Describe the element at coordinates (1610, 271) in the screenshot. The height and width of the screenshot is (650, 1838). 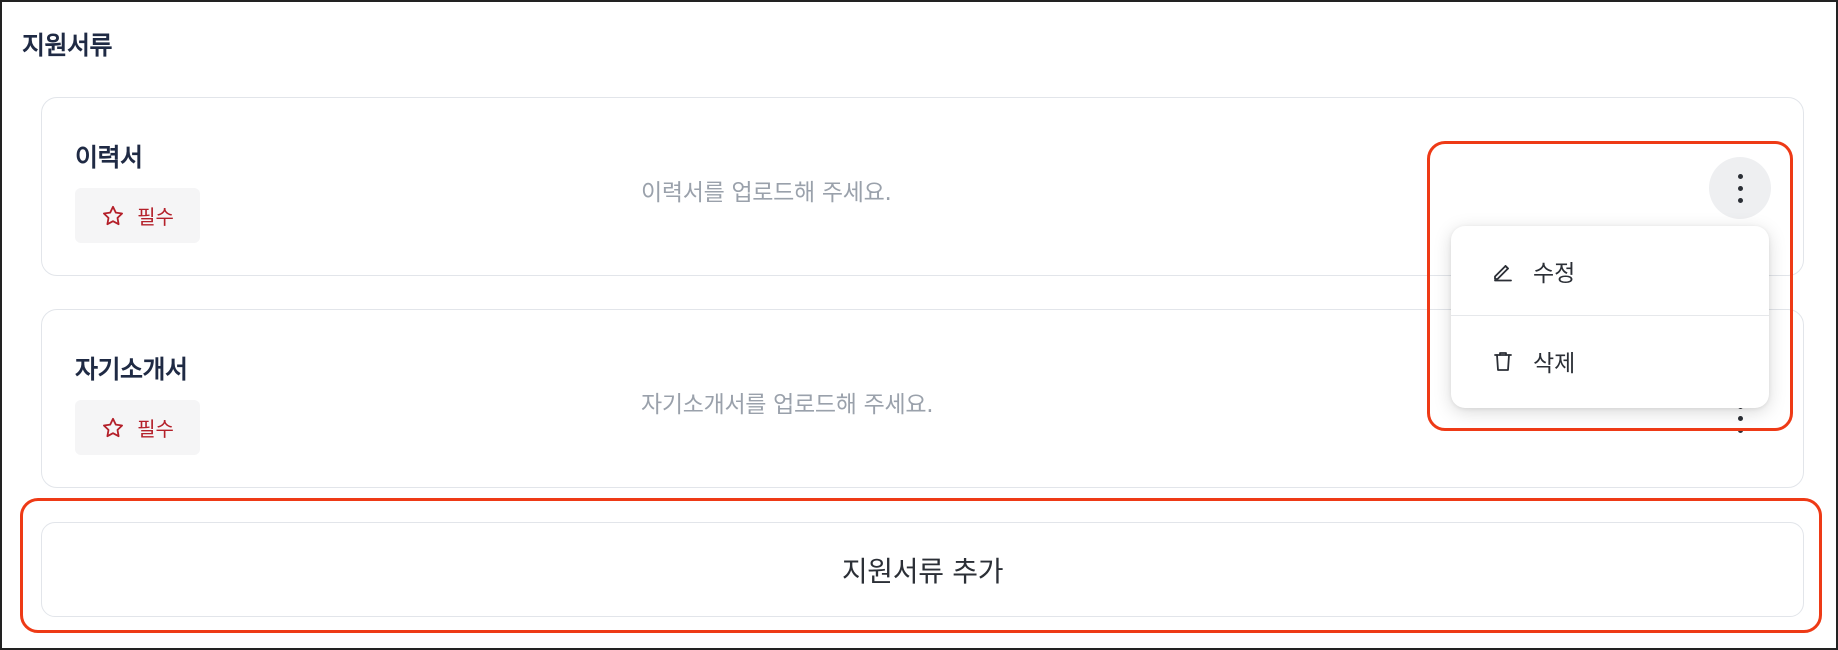
I see `menu-item-edit: 수정` at that location.